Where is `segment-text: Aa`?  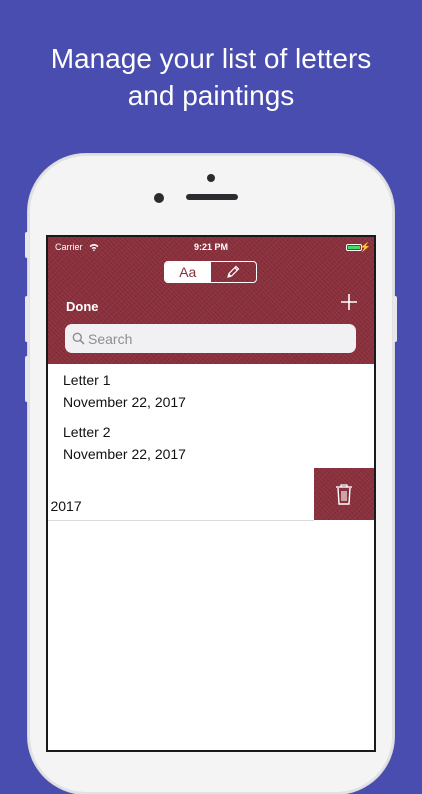
segment-text: Aa is located at coordinates (188, 272).